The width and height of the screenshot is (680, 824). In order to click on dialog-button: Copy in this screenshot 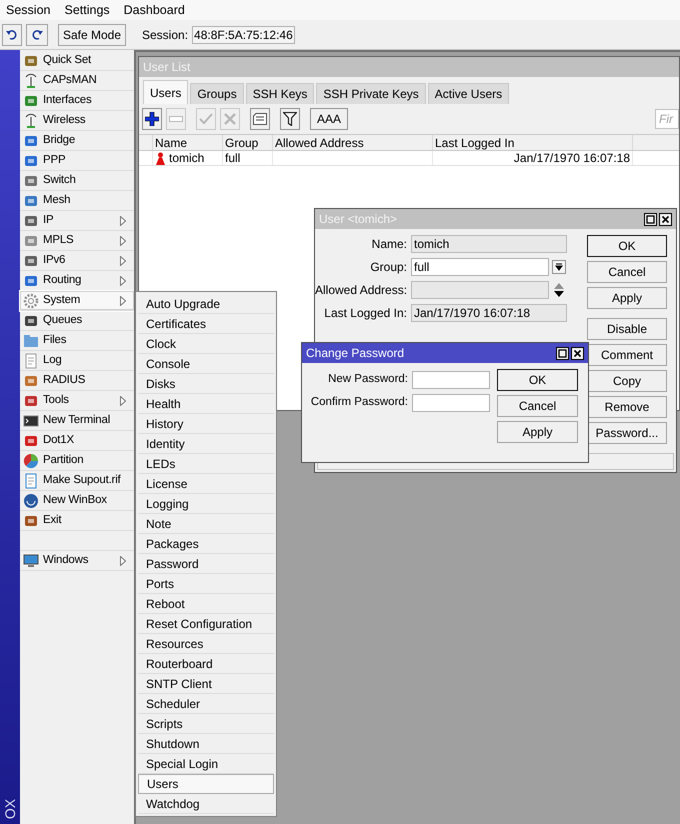, I will do `click(627, 381)`.